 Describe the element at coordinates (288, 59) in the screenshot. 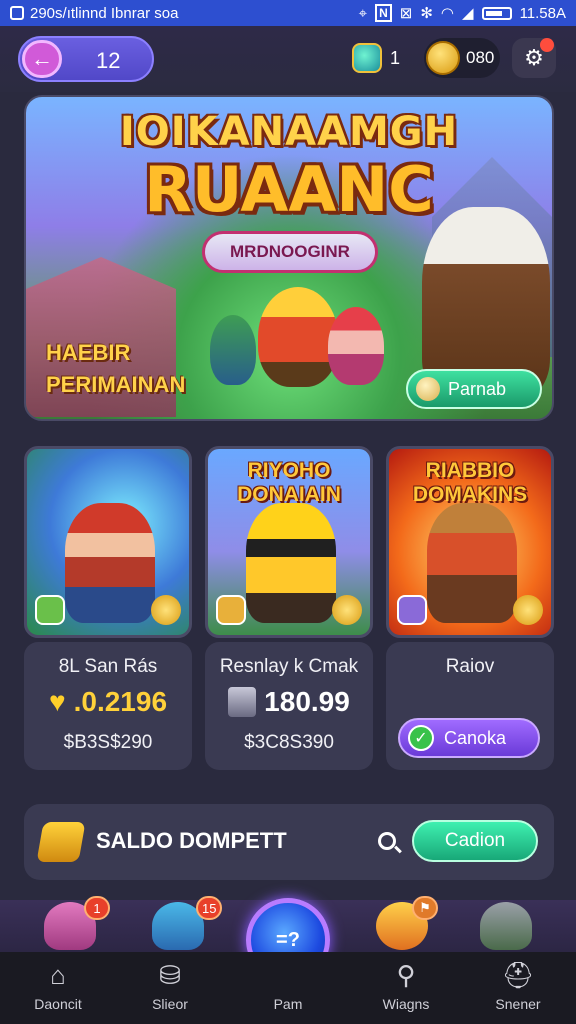

I see `top-bar: ← 12 1 080 ⚙` at that location.